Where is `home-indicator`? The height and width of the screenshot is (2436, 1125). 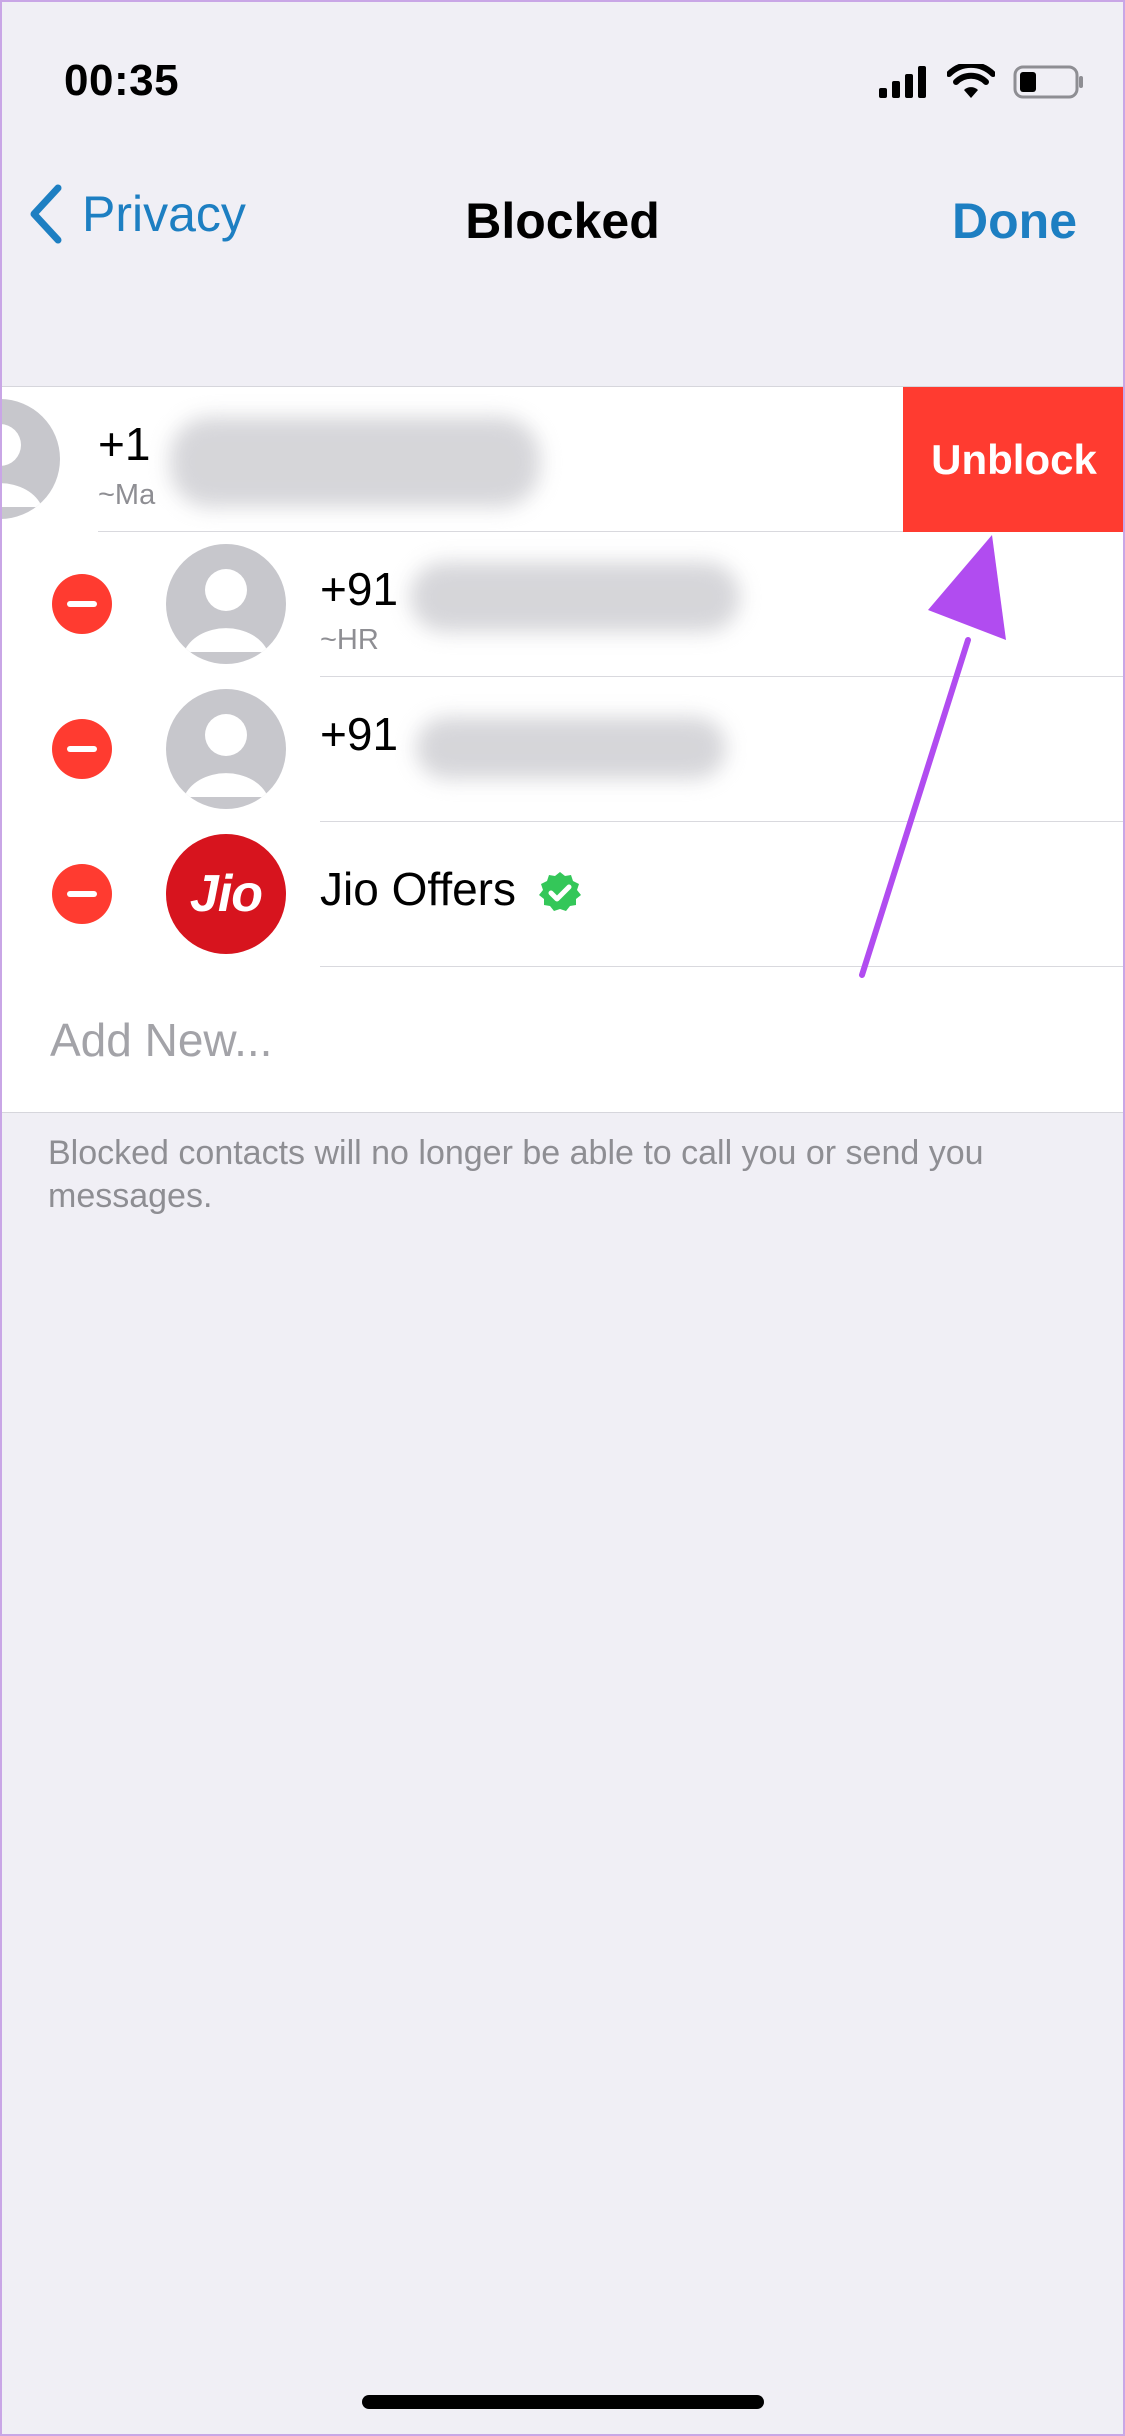
home-indicator is located at coordinates (563, 2402).